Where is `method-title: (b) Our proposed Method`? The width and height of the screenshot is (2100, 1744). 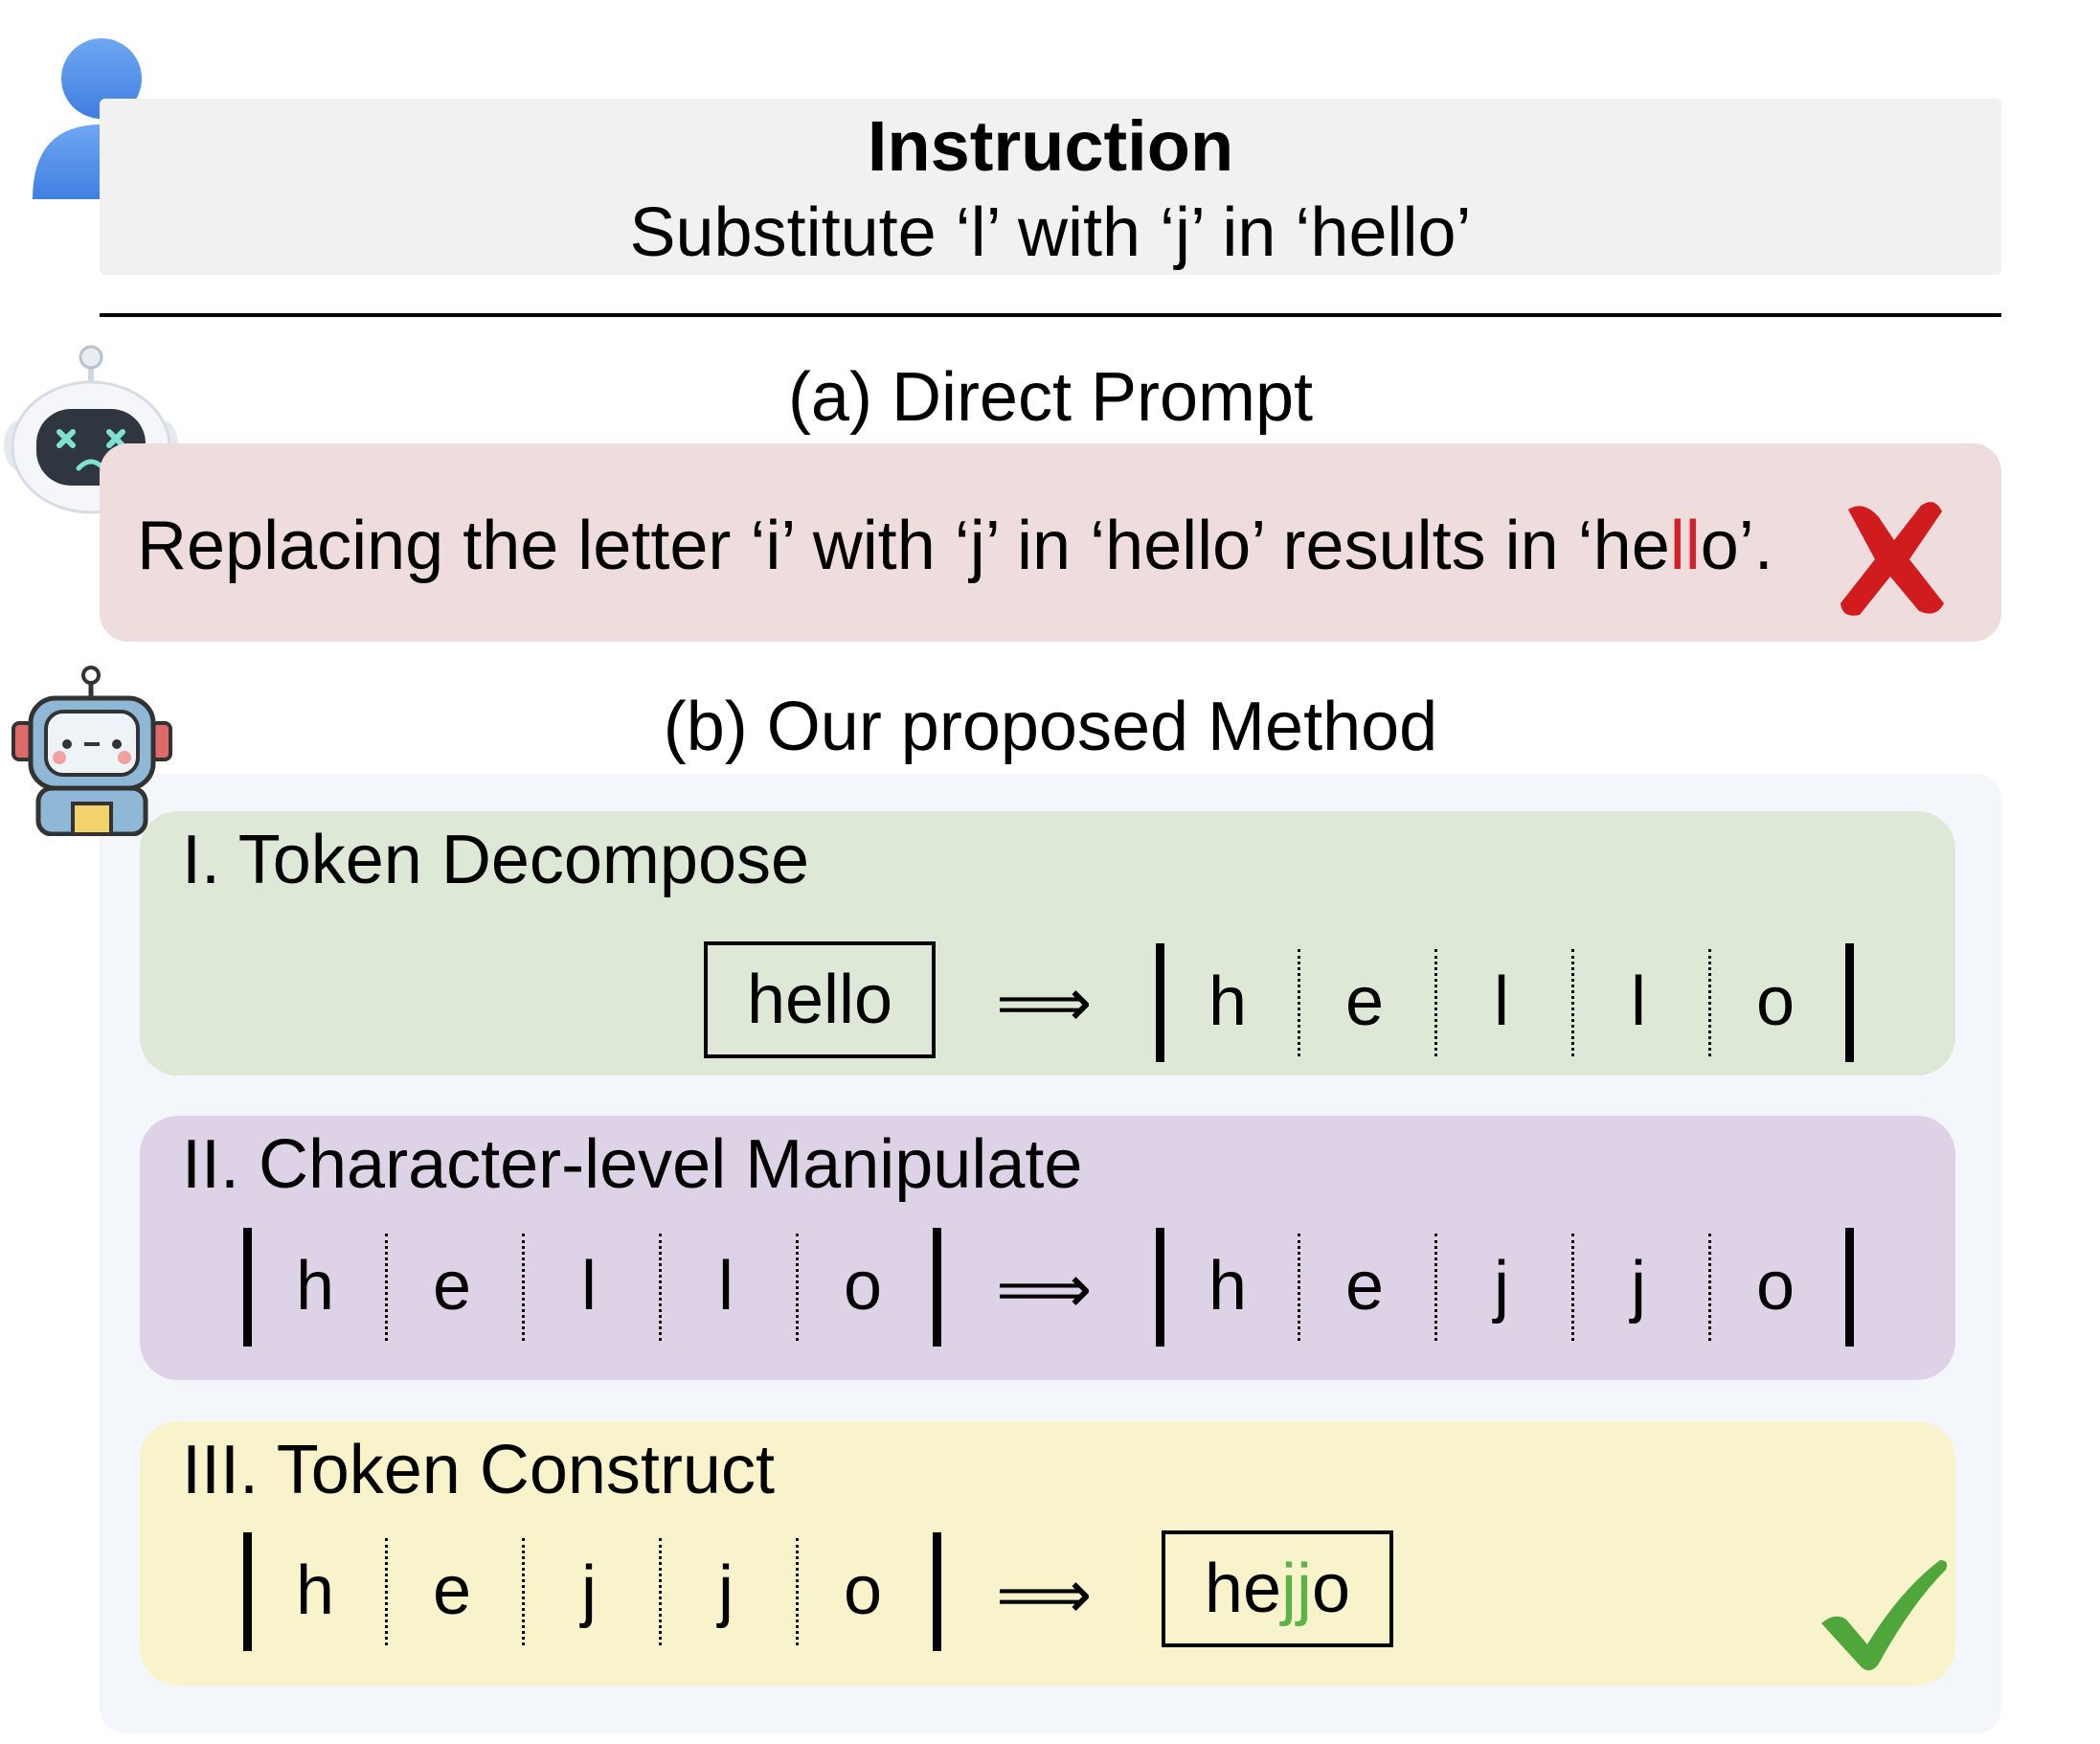
method-title: (b) Our proposed Method is located at coordinates (1050, 727).